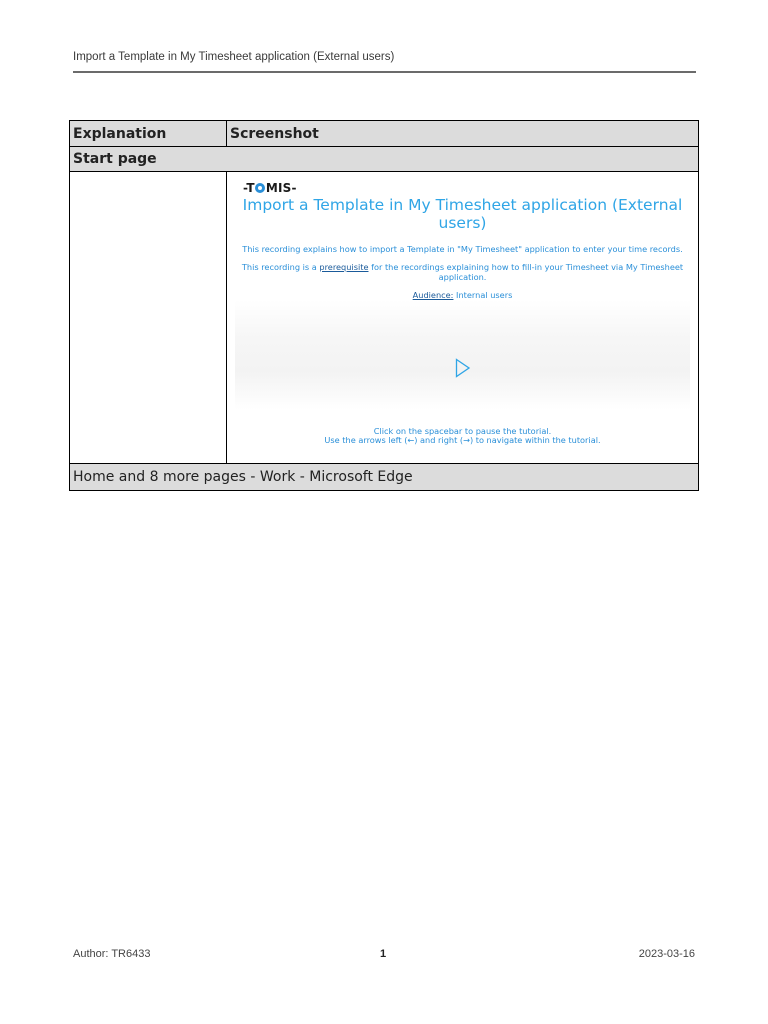 The image size is (768, 1024). I want to click on footer-page-number: 1, so click(383, 954).